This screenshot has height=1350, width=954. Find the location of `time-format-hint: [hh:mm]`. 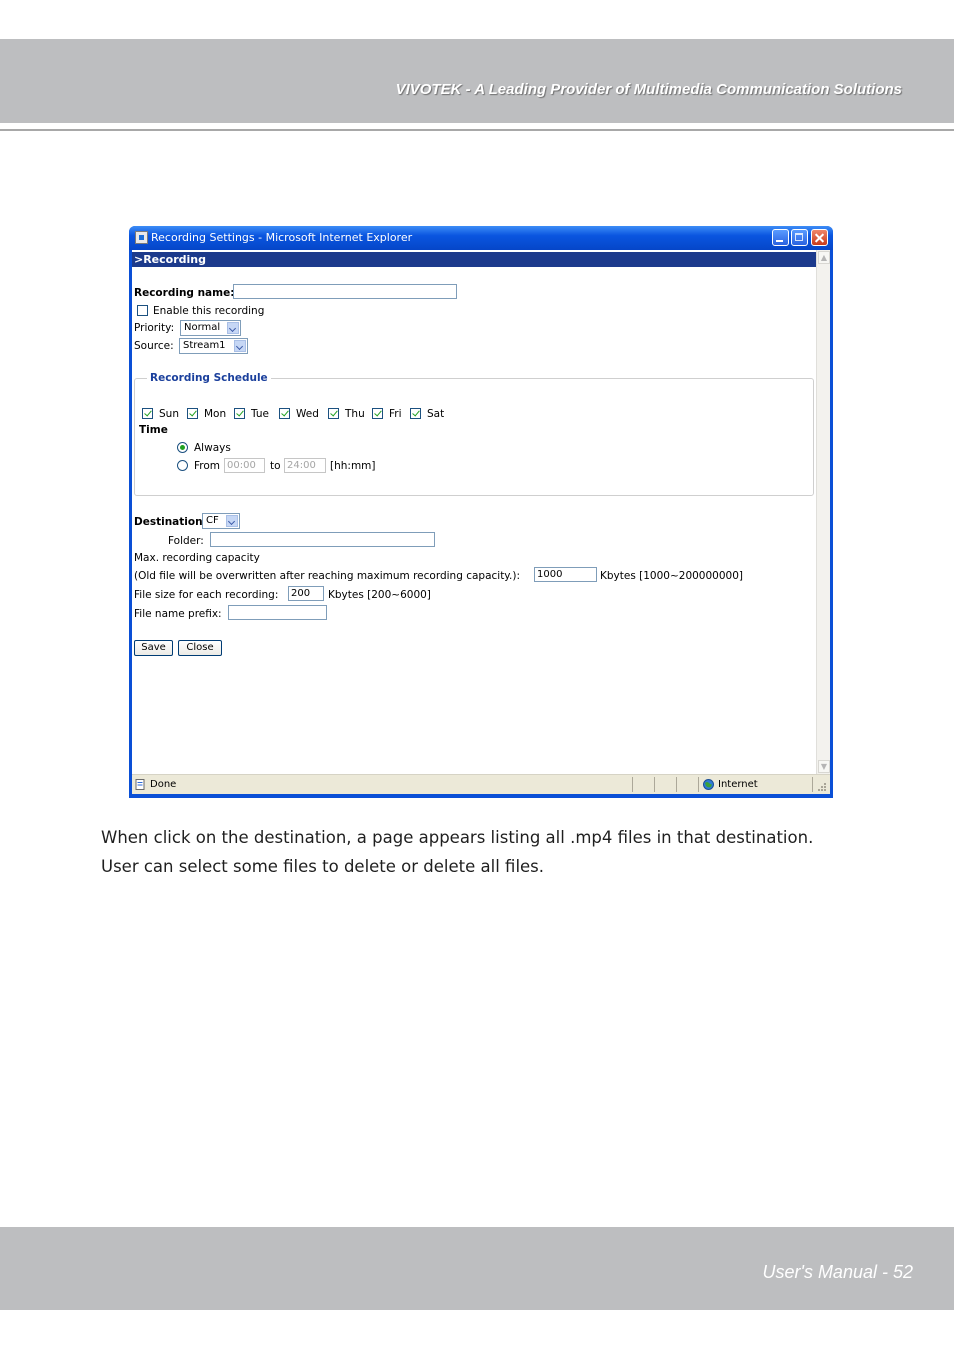

time-format-hint: [hh:mm] is located at coordinates (353, 466).